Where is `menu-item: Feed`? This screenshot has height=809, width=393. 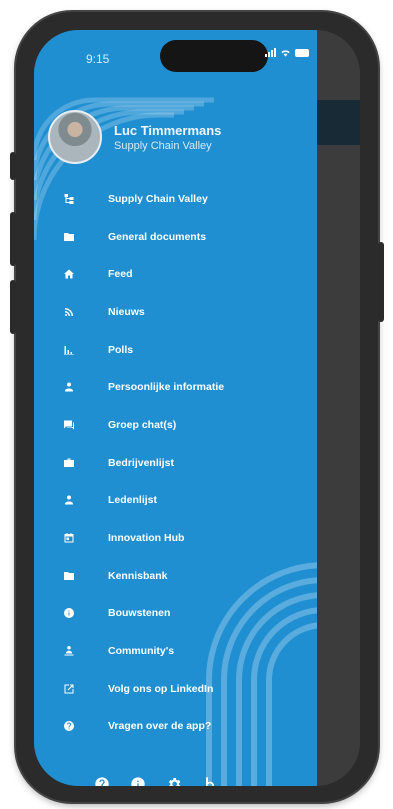
menu-item: Feed is located at coordinates (175, 274).